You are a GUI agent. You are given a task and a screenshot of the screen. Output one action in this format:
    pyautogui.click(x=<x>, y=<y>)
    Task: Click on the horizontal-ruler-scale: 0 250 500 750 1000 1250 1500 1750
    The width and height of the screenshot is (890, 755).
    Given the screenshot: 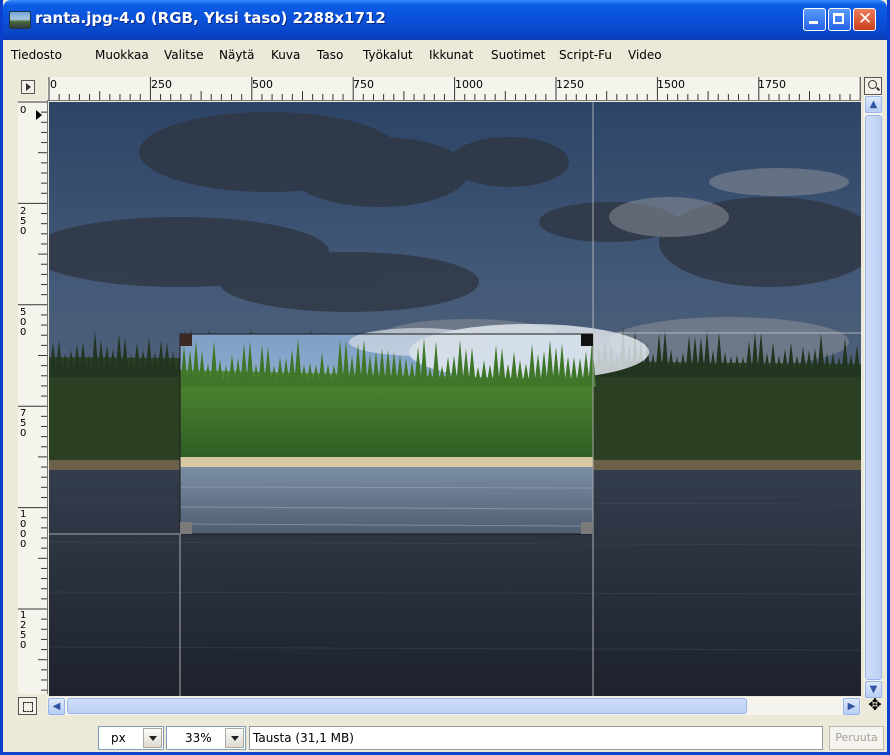 What is the action you would take?
    pyautogui.click(x=454, y=88)
    